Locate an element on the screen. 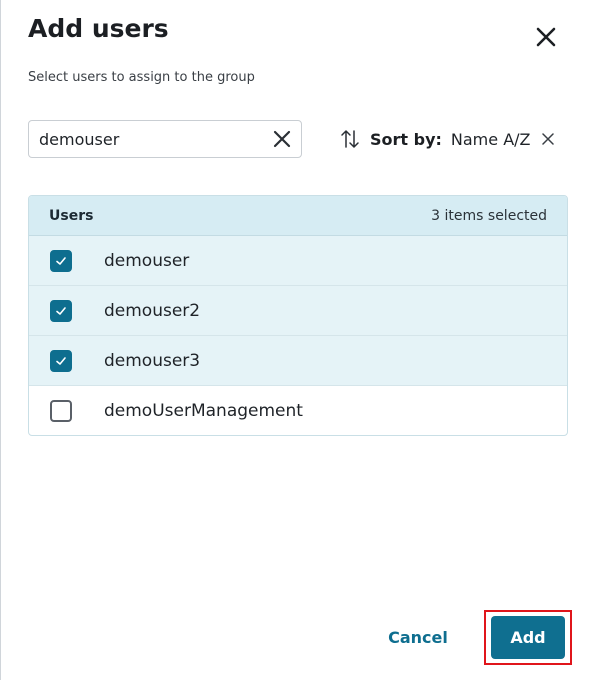 The height and width of the screenshot is (680, 593). add-button: Add is located at coordinates (528, 637).